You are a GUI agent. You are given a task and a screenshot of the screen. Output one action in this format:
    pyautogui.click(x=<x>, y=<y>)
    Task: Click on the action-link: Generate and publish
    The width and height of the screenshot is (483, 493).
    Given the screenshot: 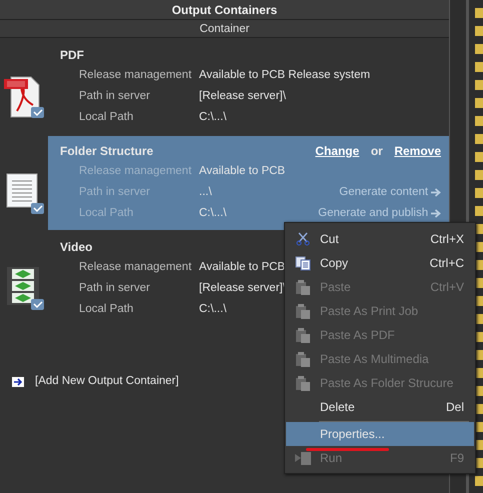 What is the action you would take?
    pyautogui.click(x=373, y=213)
    